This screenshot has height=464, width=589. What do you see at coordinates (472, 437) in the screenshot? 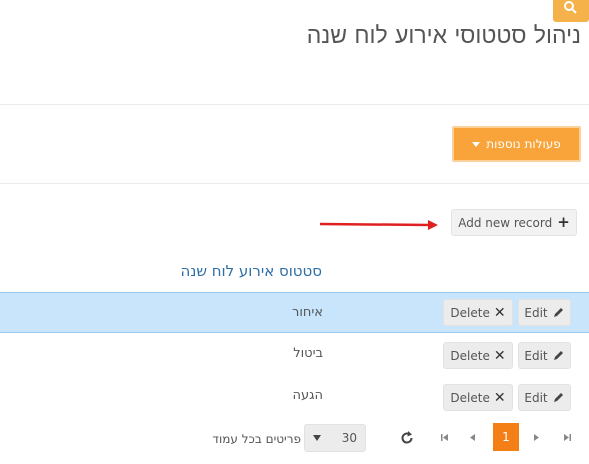
I see `prev-page-icon` at bounding box center [472, 437].